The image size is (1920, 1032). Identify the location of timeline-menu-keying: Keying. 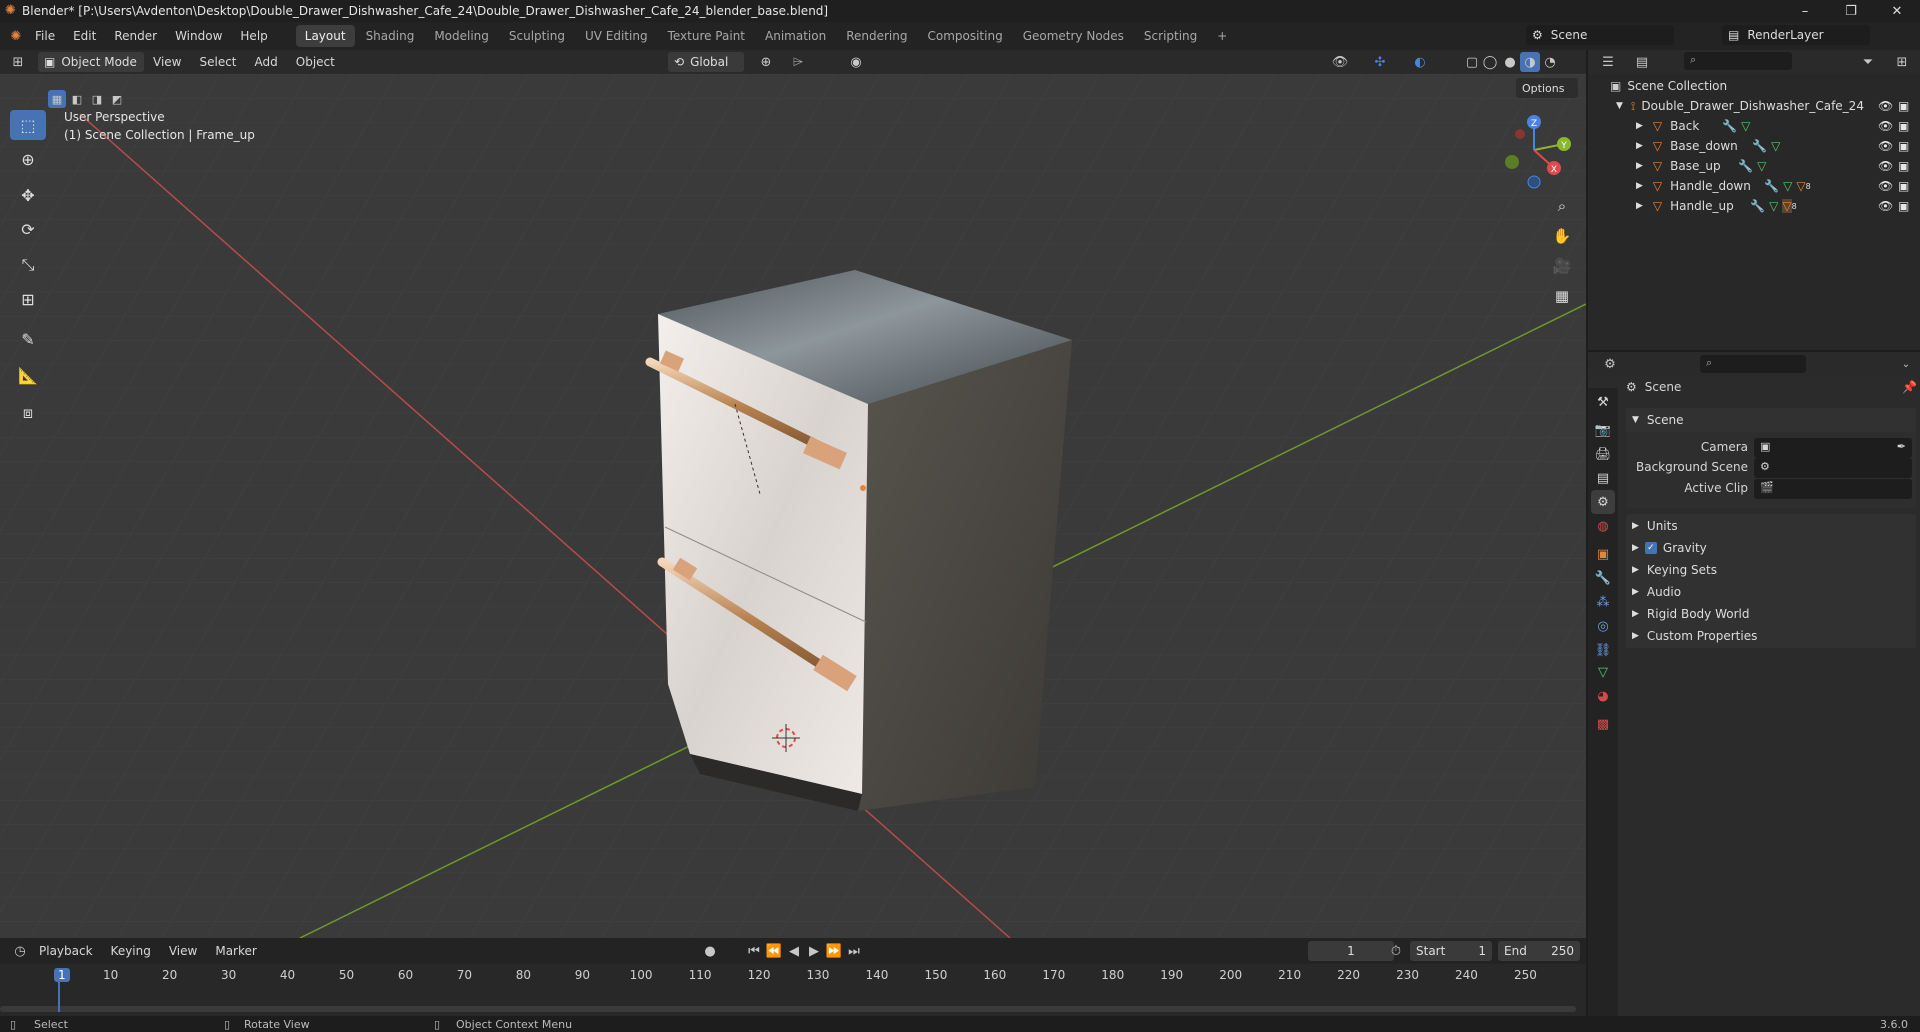
(131, 951).